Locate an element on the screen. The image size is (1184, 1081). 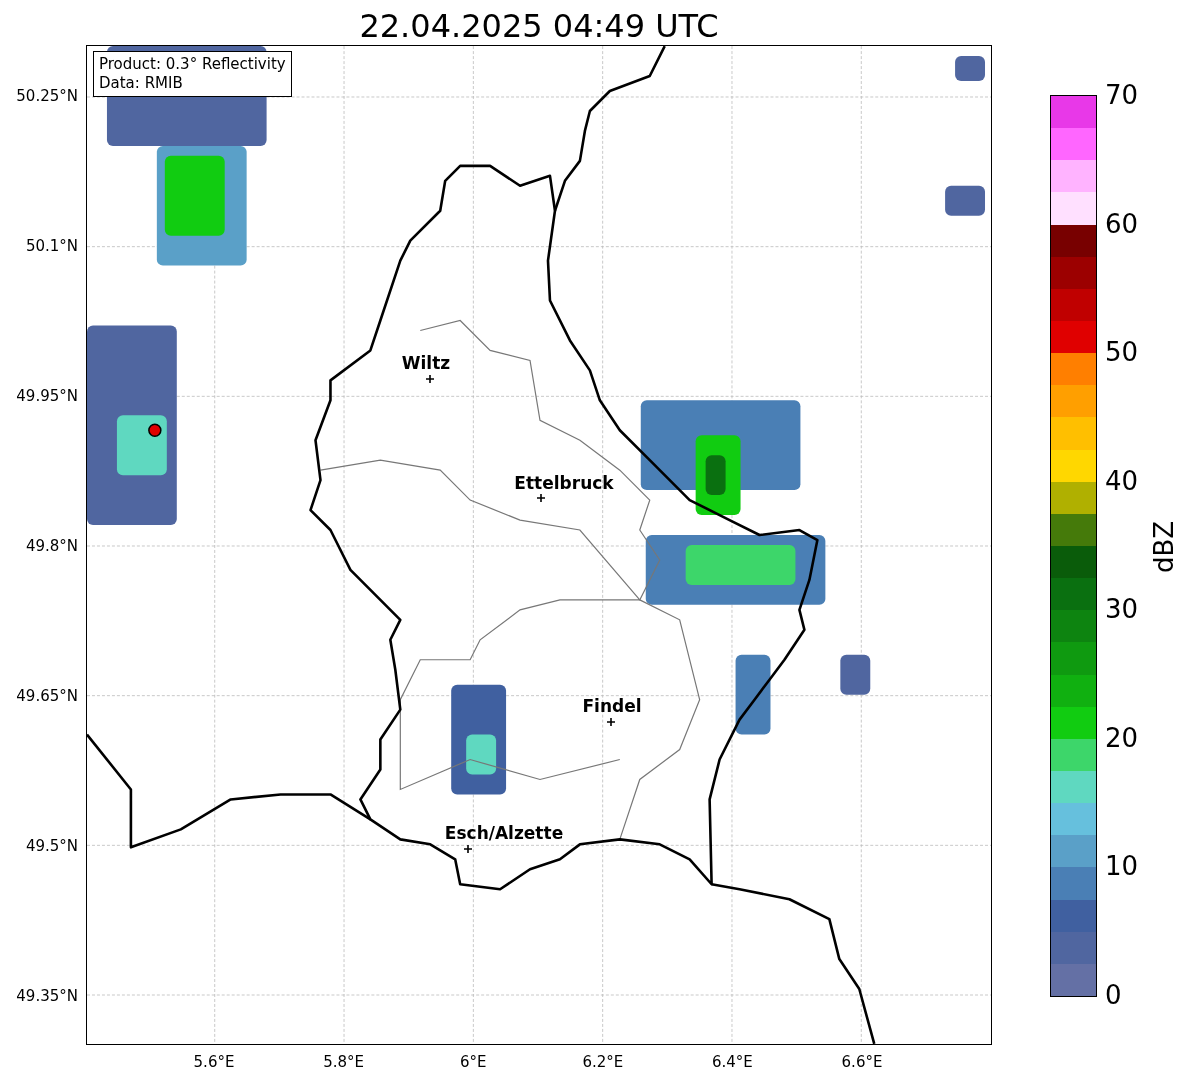
colorbar-label: dBZ is located at coordinates (1164, 547).